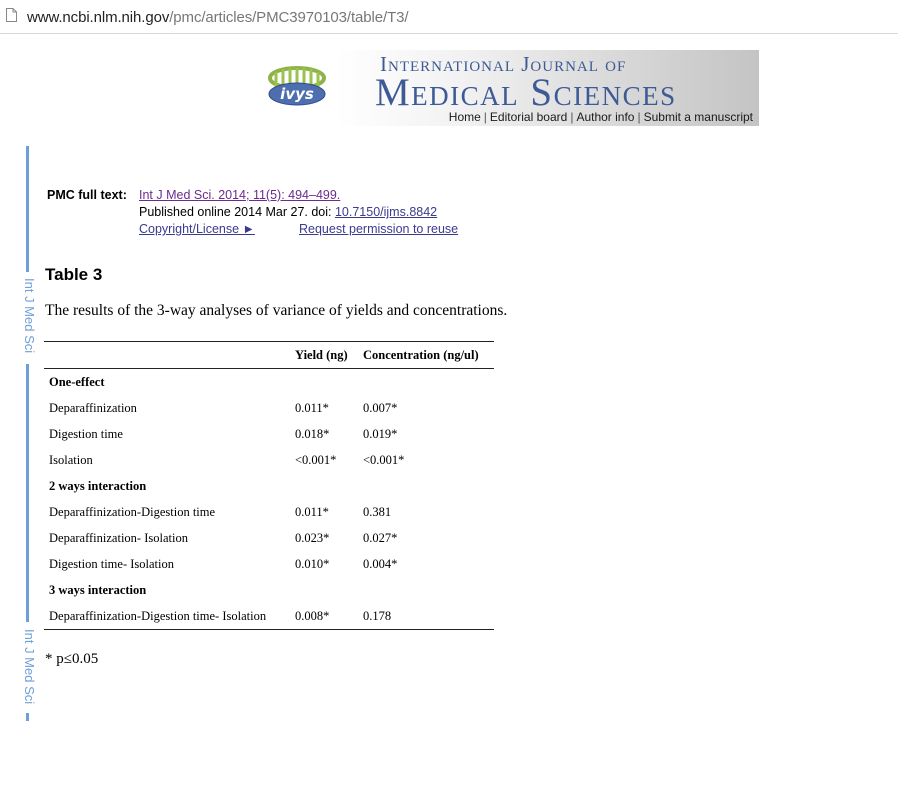 This screenshot has width=898, height=793. What do you see at coordinates (289, 17) in the screenshot?
I see `url-path: /pmc/articles/PMC3970103/table/T3/` at bounding box center [289, 17].